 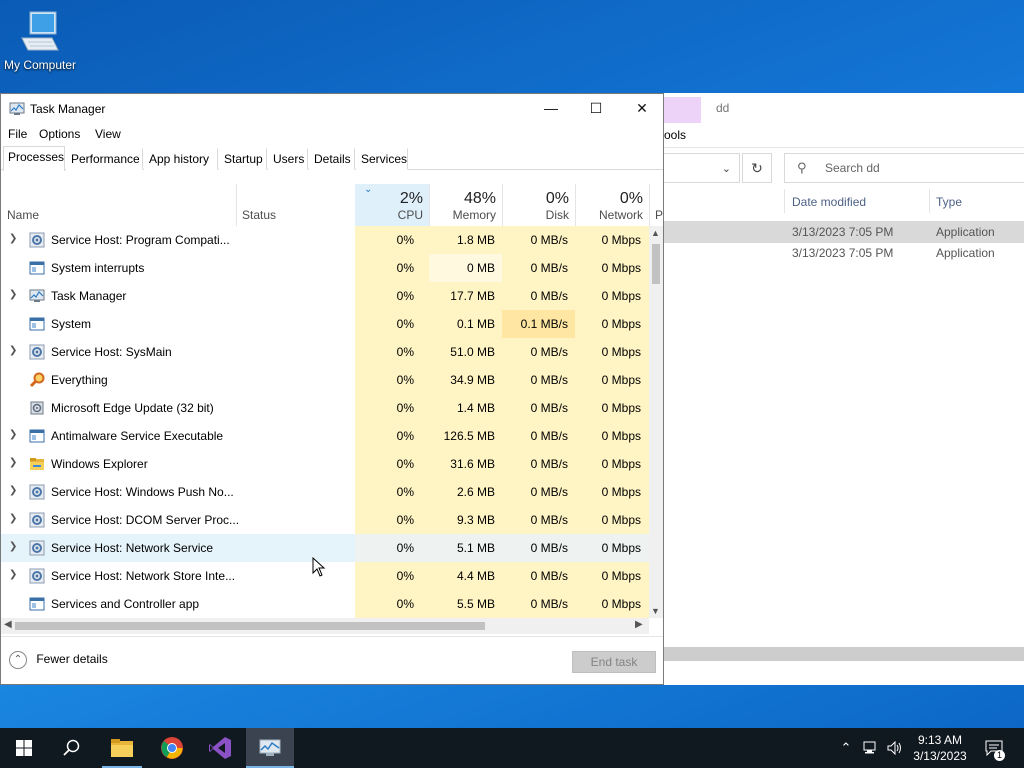 I want to click on start-button, so click(x=24, y=748).